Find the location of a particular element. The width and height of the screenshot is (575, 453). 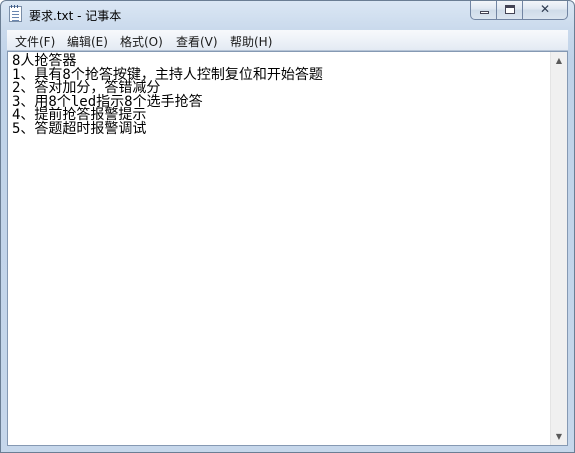

scroll-down-icon: ▼ is located at coordinates (559, 436).